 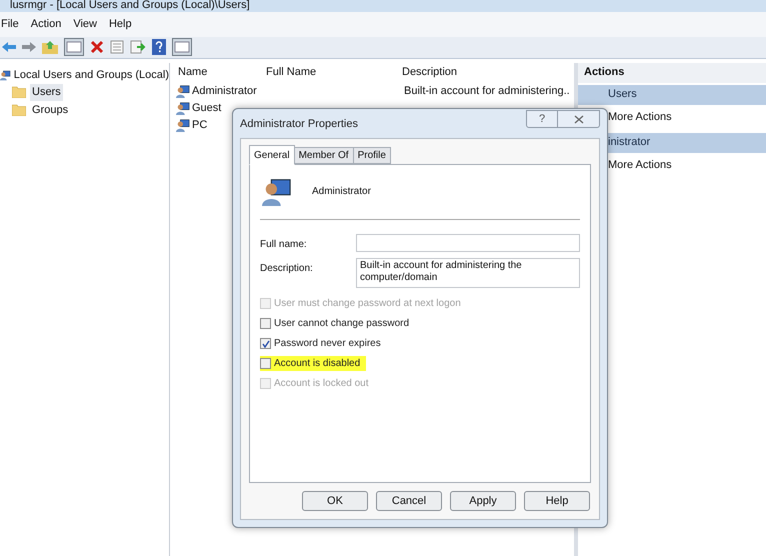 I want to click on tab: Member Of, so click(x=324, y=155).